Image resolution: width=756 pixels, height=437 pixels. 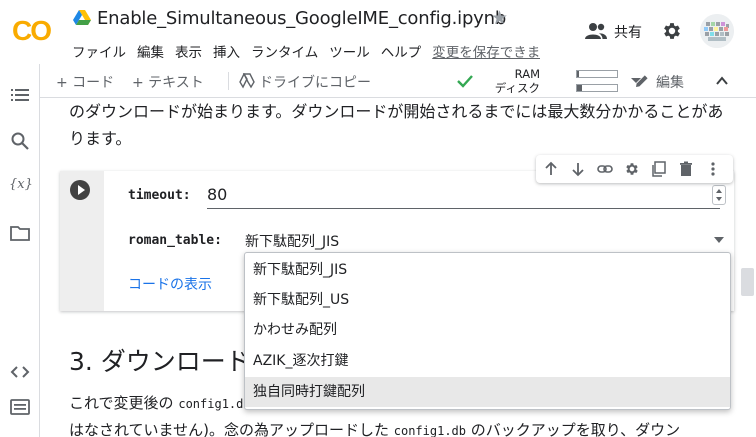 What do you see at coordinates (465, 81) in the screenshot?
I see `connected-check-icon` at bounding box center [465, 81].